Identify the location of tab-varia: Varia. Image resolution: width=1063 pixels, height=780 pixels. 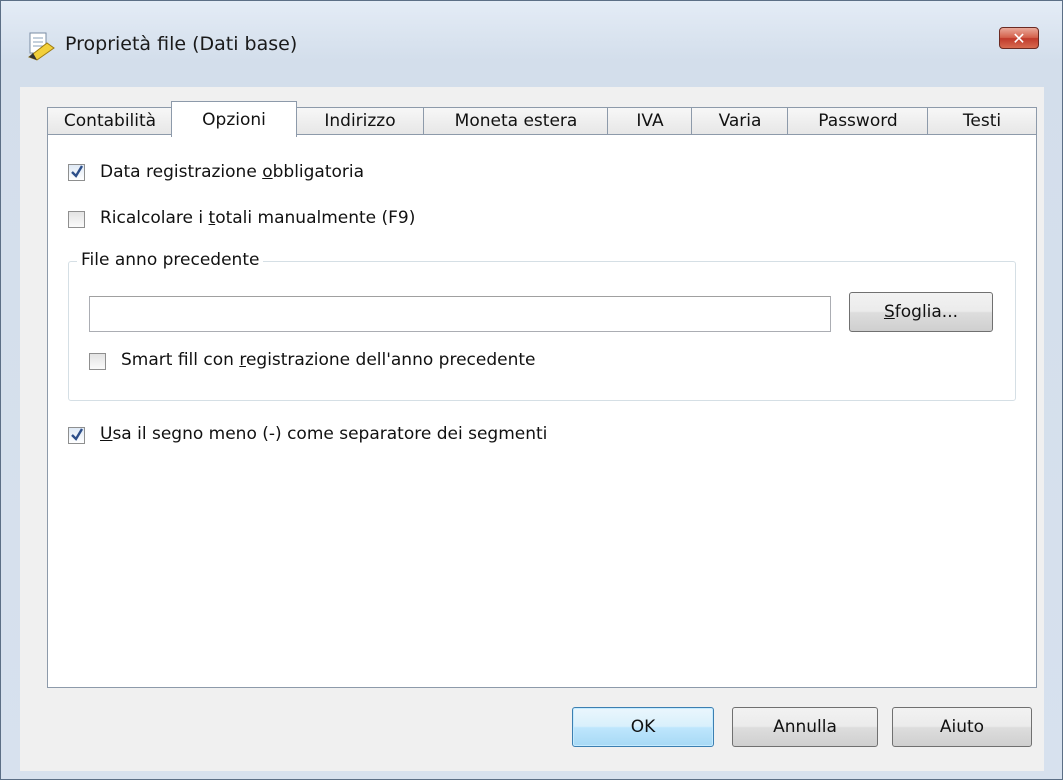
(740, 121).